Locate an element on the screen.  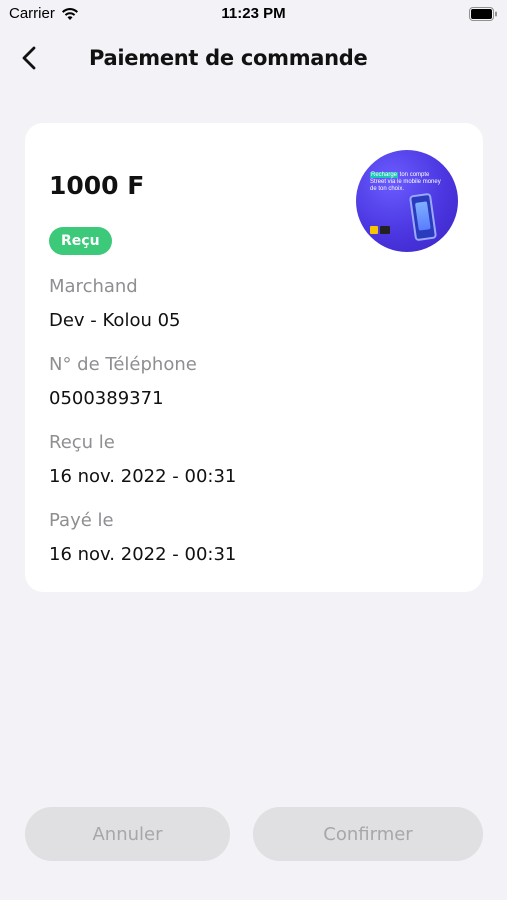
cancel-button: Annuler is located at coordinates (127, 834).